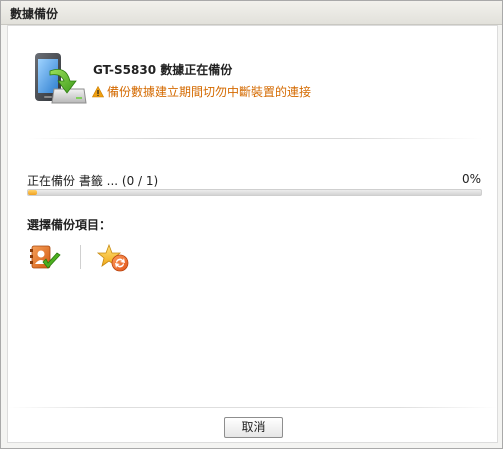  What do you see at coordinates (252, 407) in the screenshot?
I see `footer-divider` at bounding box center [252, 407].